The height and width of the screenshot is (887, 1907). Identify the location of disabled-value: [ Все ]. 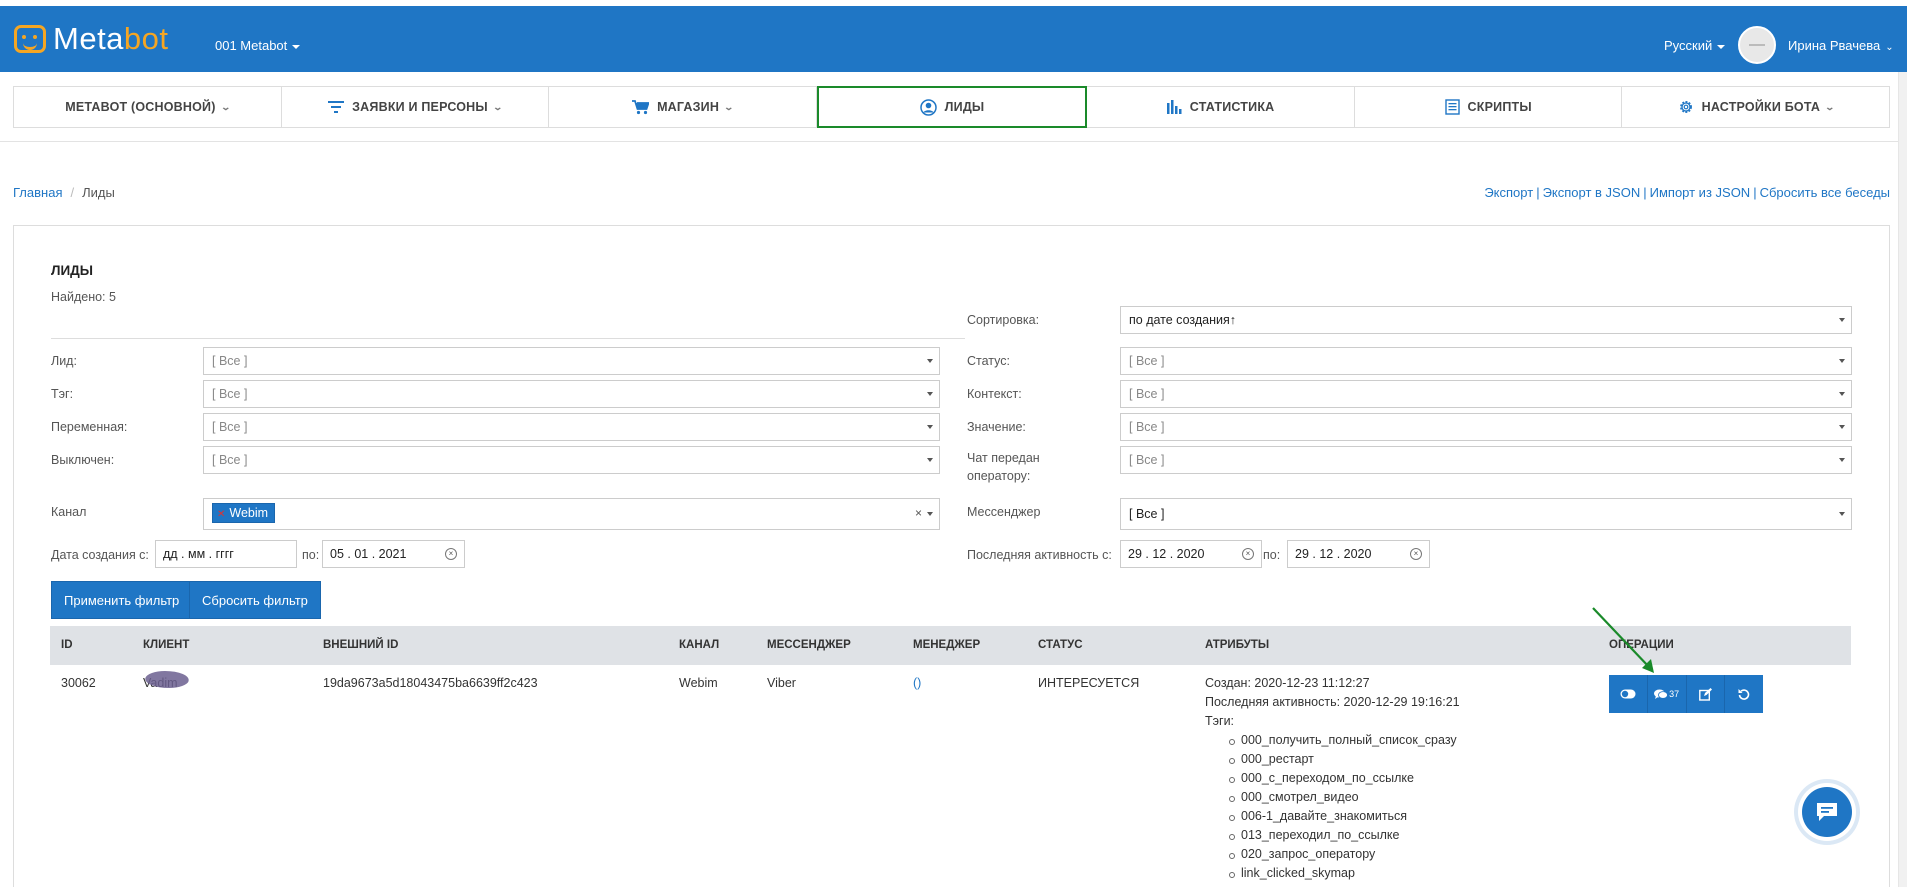
(230, 460).